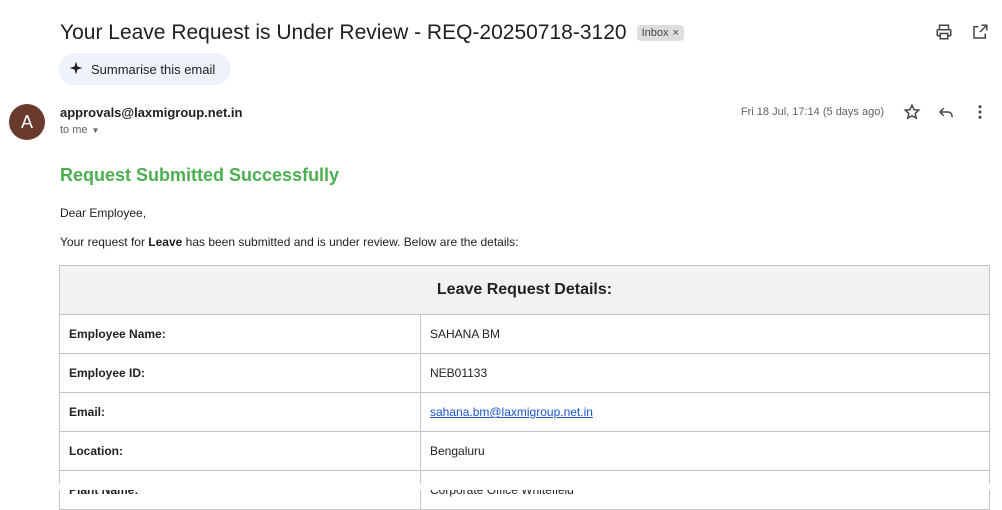 This screenshot has width=1002, height=510. I want to click on row-label: Location:, so click(240, 451).